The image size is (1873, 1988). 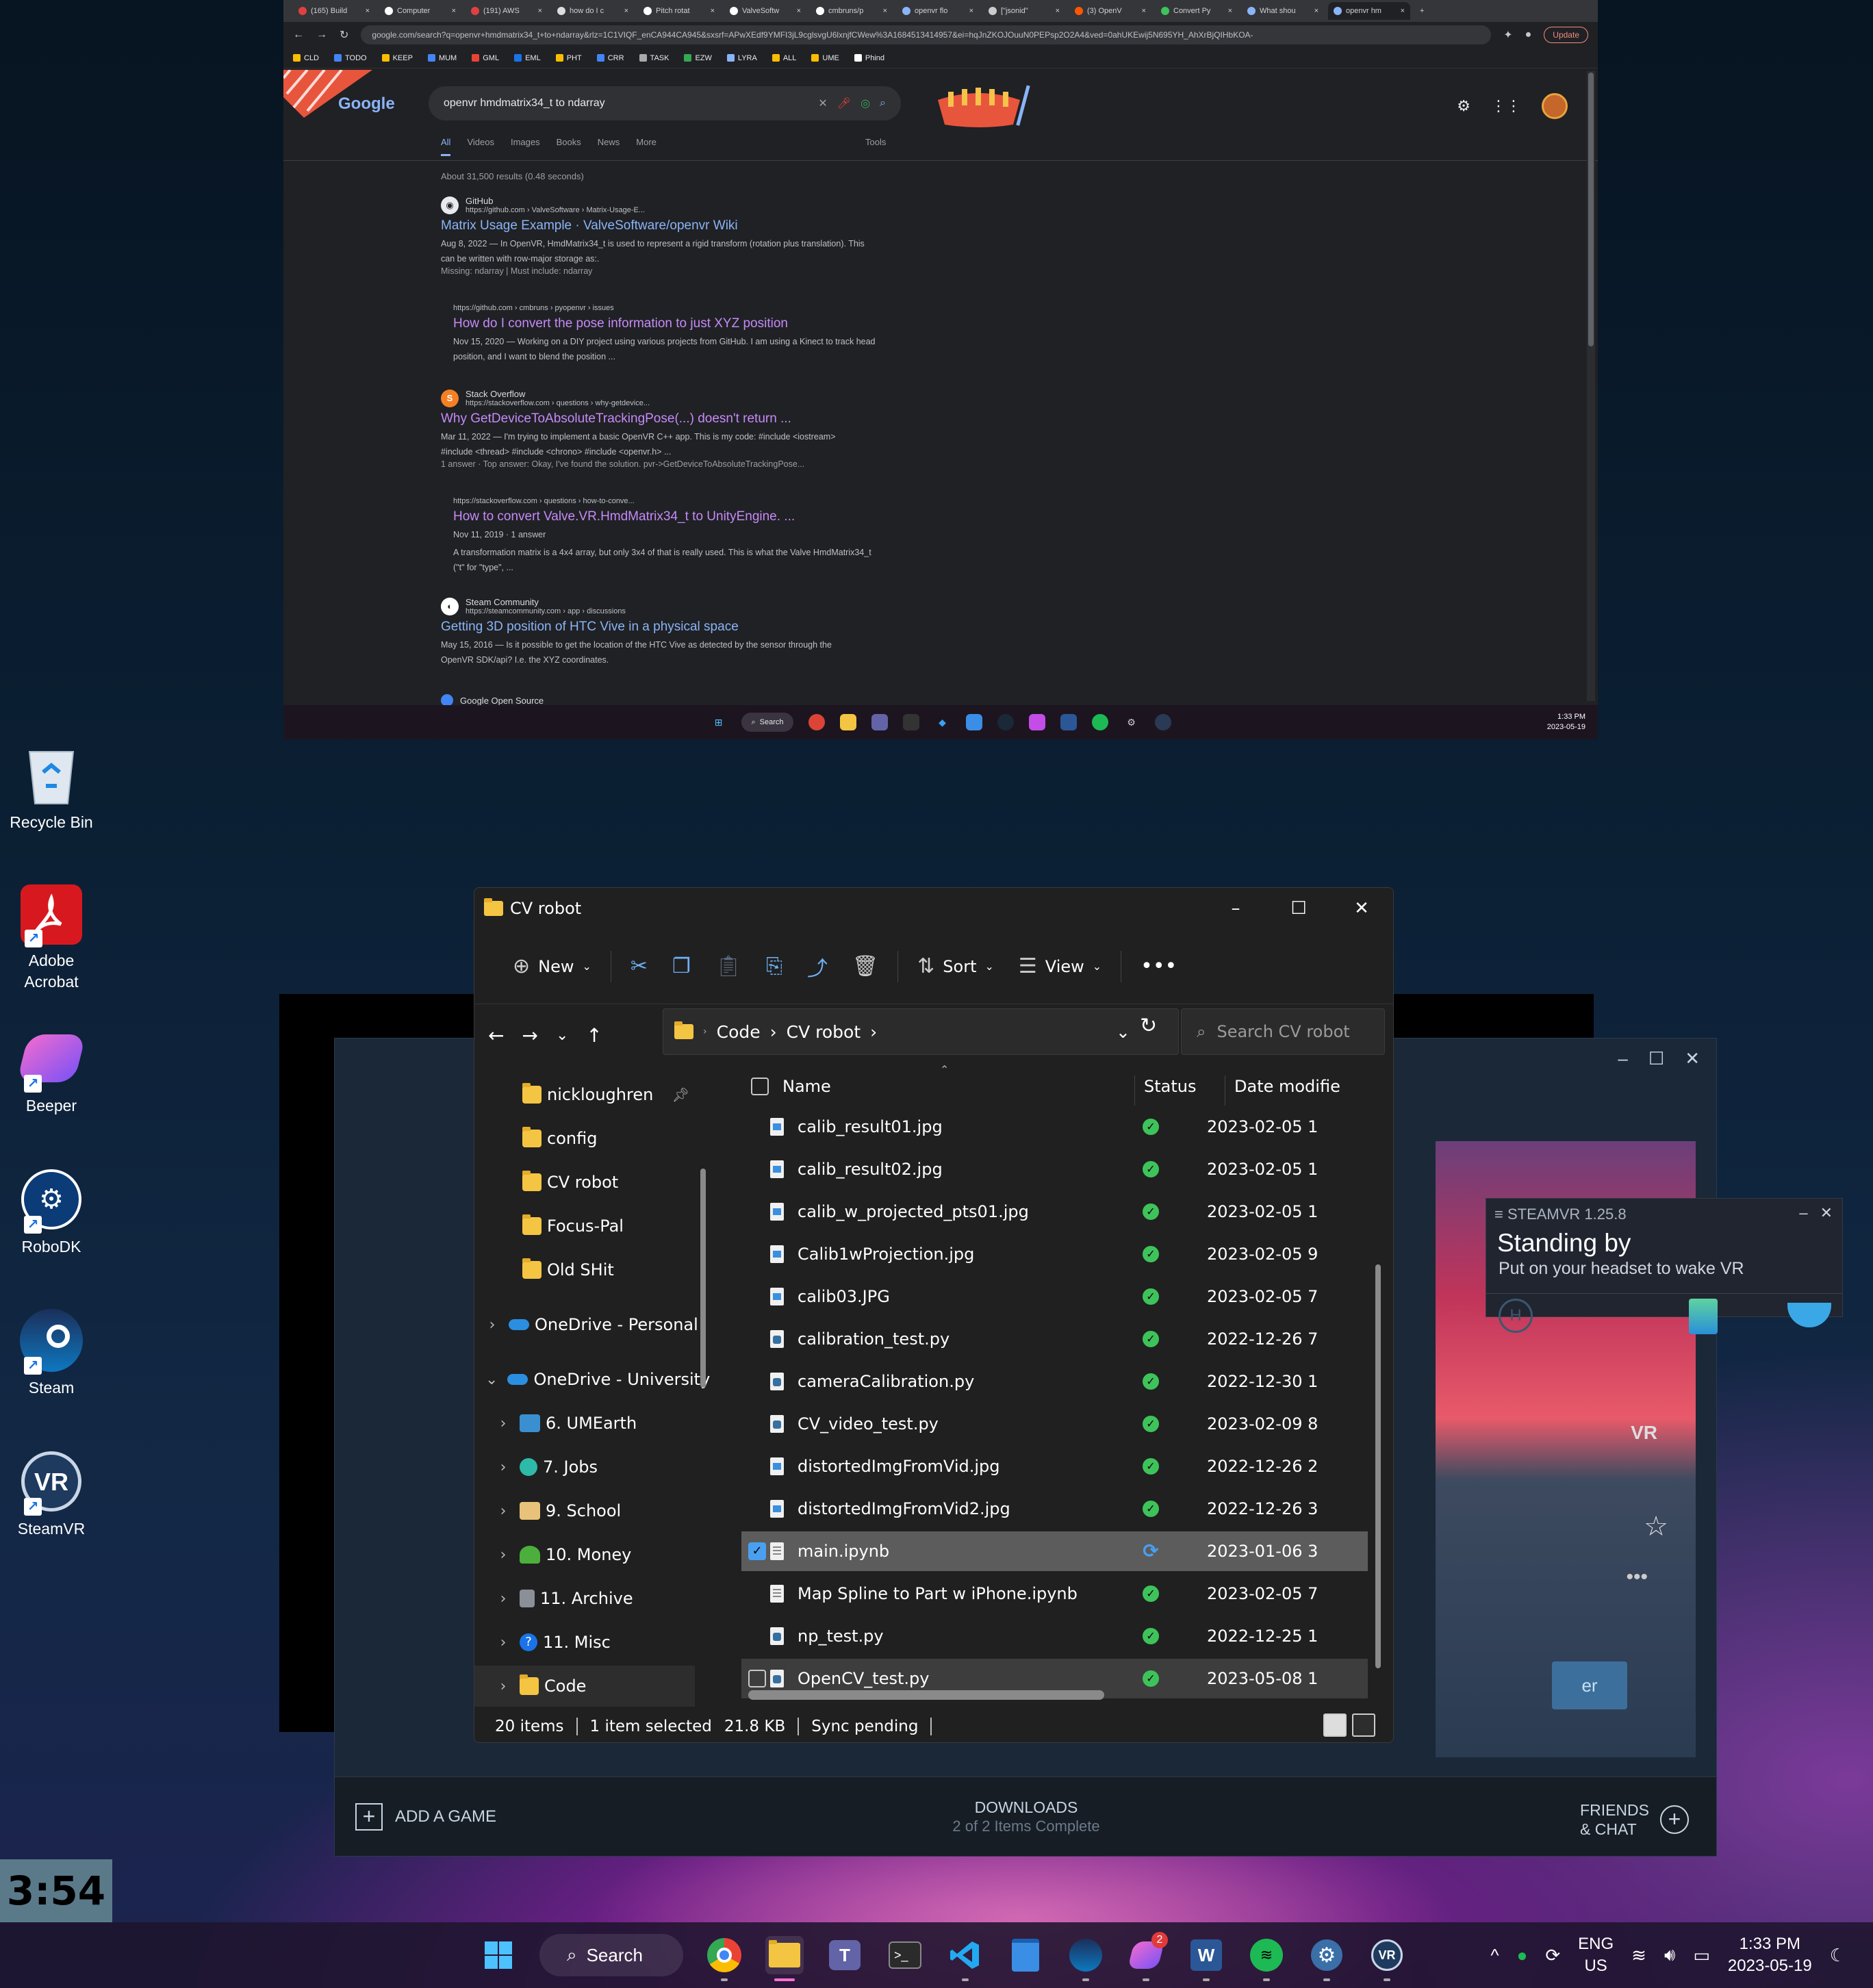 What do you see at coordinates (1508, 35) in the screenshot?
I see `extensions-icon: ✦` at bounding box center [1508, 35].